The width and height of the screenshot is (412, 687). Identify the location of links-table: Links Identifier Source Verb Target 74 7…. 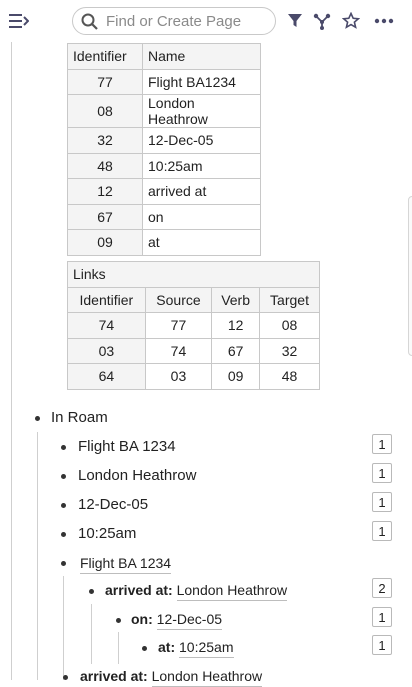
(193, 325).